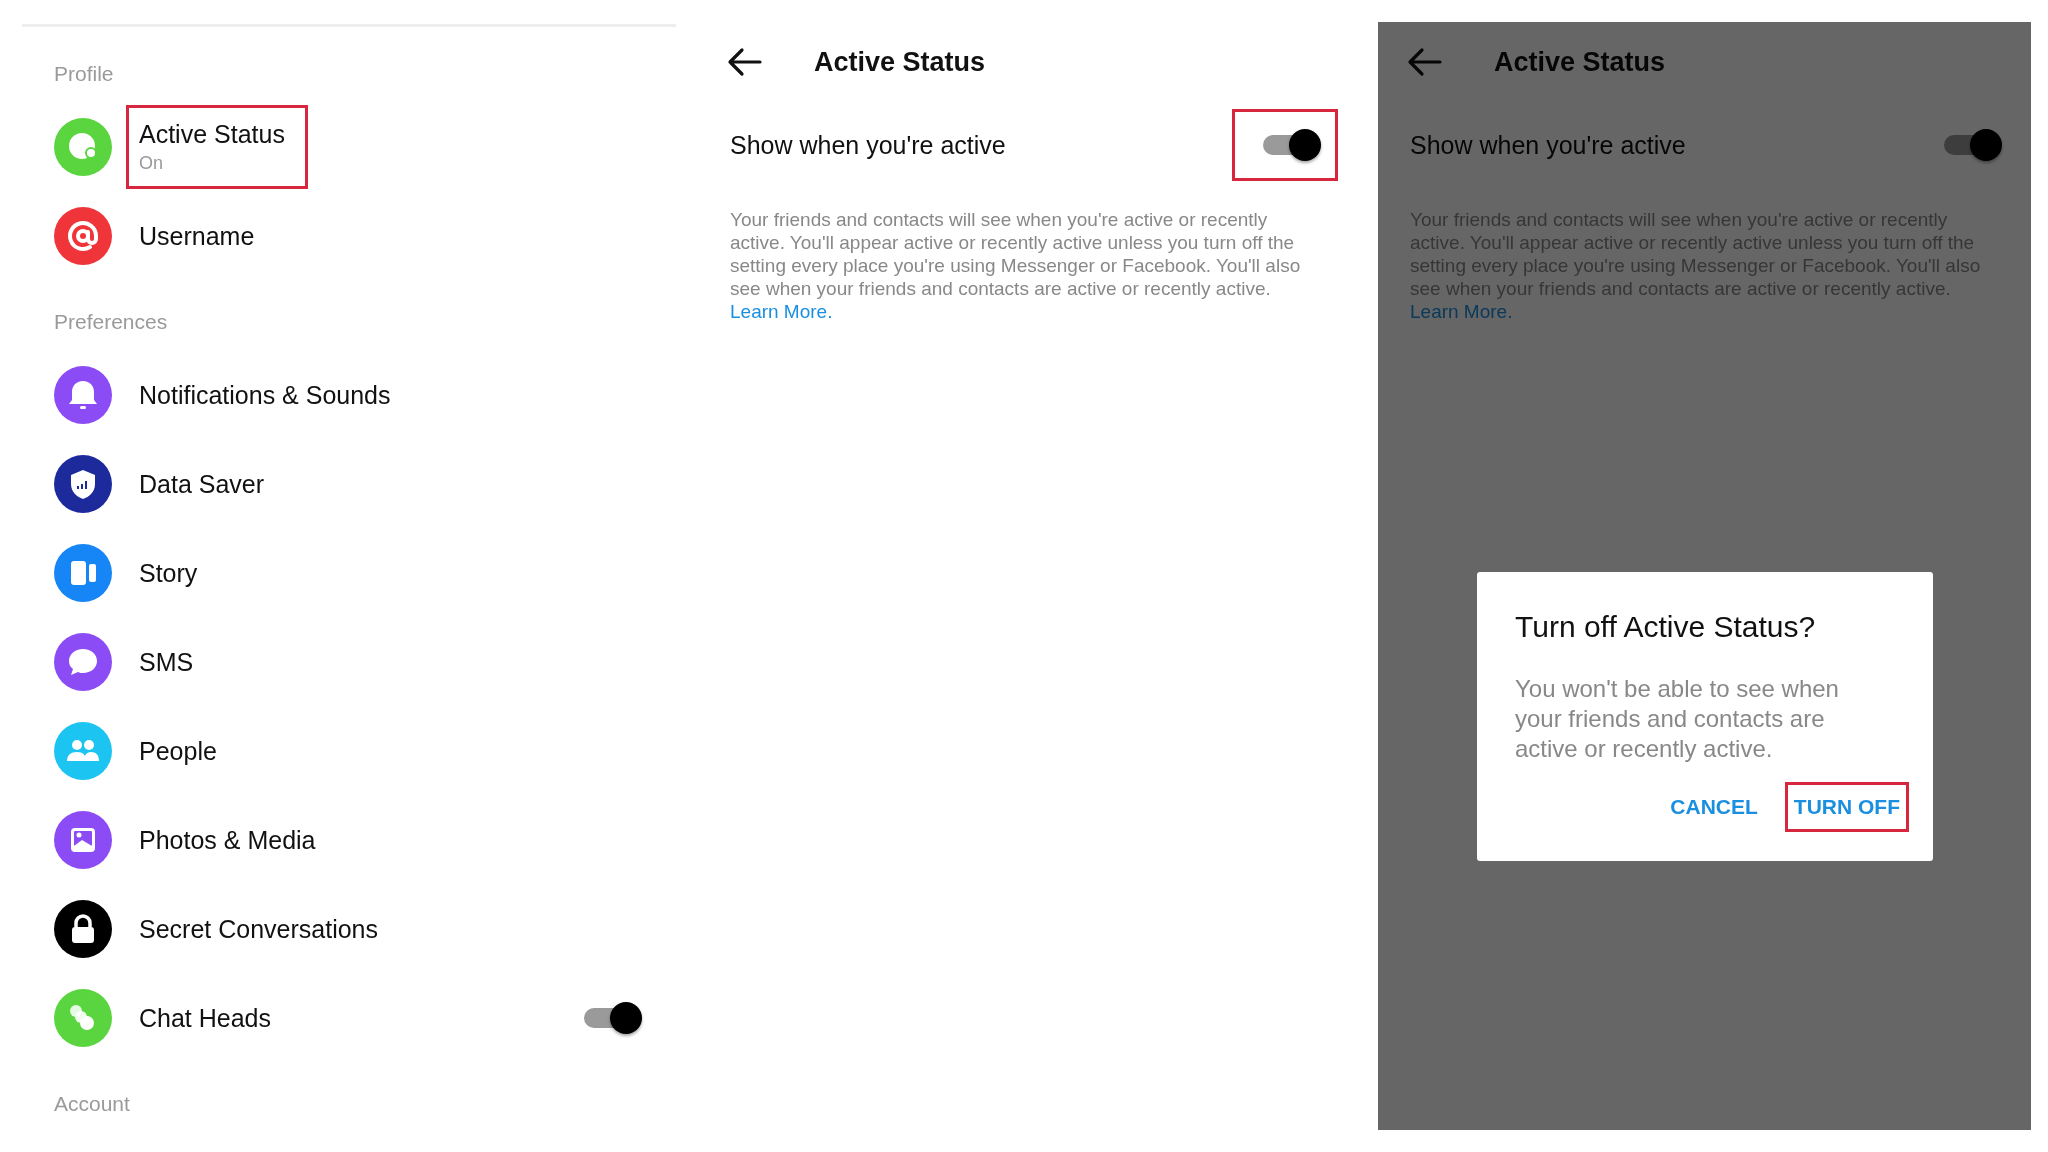  Describe the element at coordinates (1016, 265) in the screenshot. I see `description-text: Your friends and contacts will see when you're active or recently active. You'll appear active or recently active unless you turn off the setting every place you're using Messenger or Facebook. You'll also see when your friends and contacts are active or recently active. Learn More.` at that location.